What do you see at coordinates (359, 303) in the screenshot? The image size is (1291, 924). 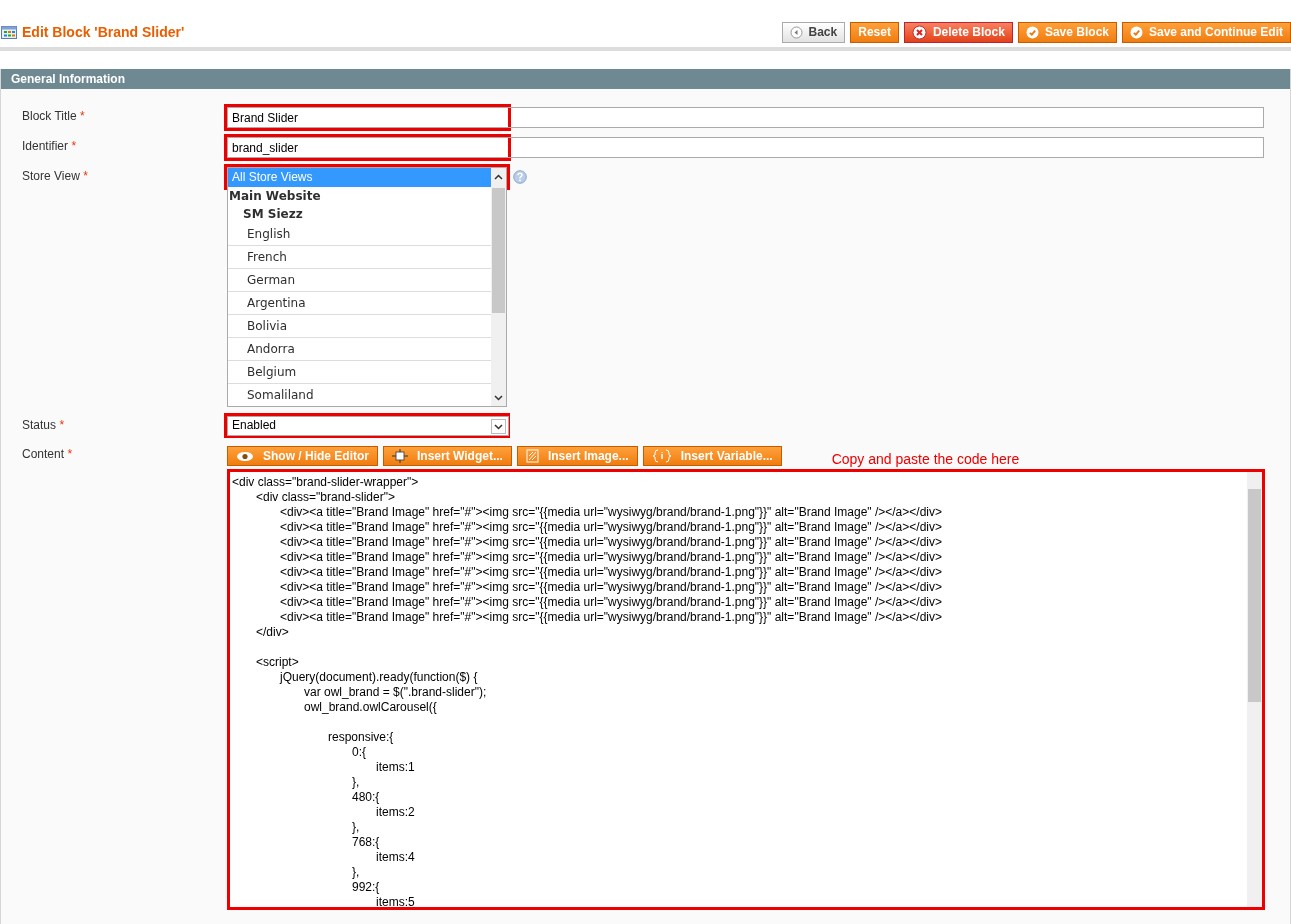 I see `list-option: Argentina` at bounding box center [359, 303].